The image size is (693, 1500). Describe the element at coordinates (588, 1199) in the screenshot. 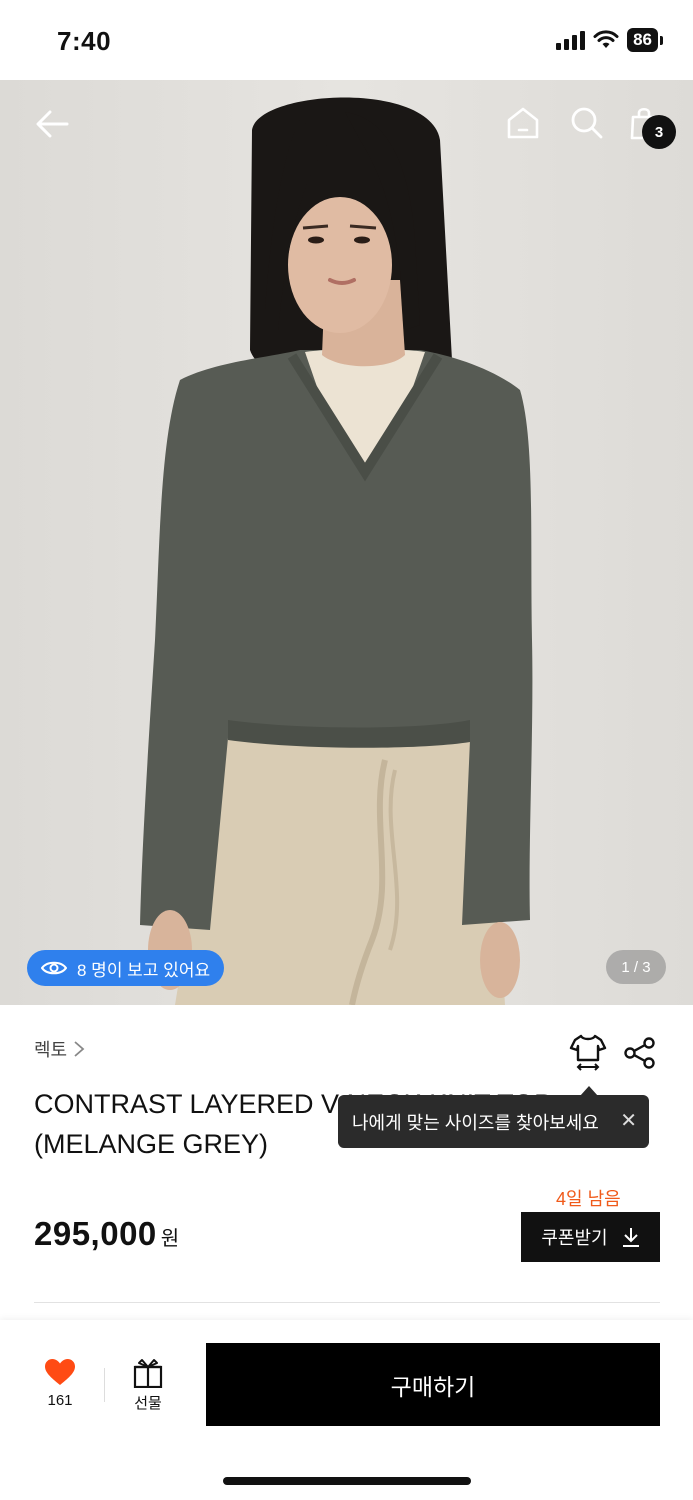

I see `coupon-days-left: 4일 남음` at that location.